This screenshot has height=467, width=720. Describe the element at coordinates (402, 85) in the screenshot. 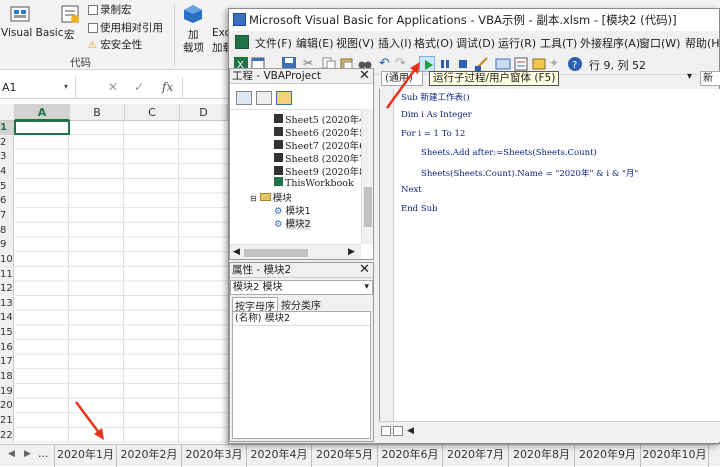

I see `annotation-arrow-top` at that location.